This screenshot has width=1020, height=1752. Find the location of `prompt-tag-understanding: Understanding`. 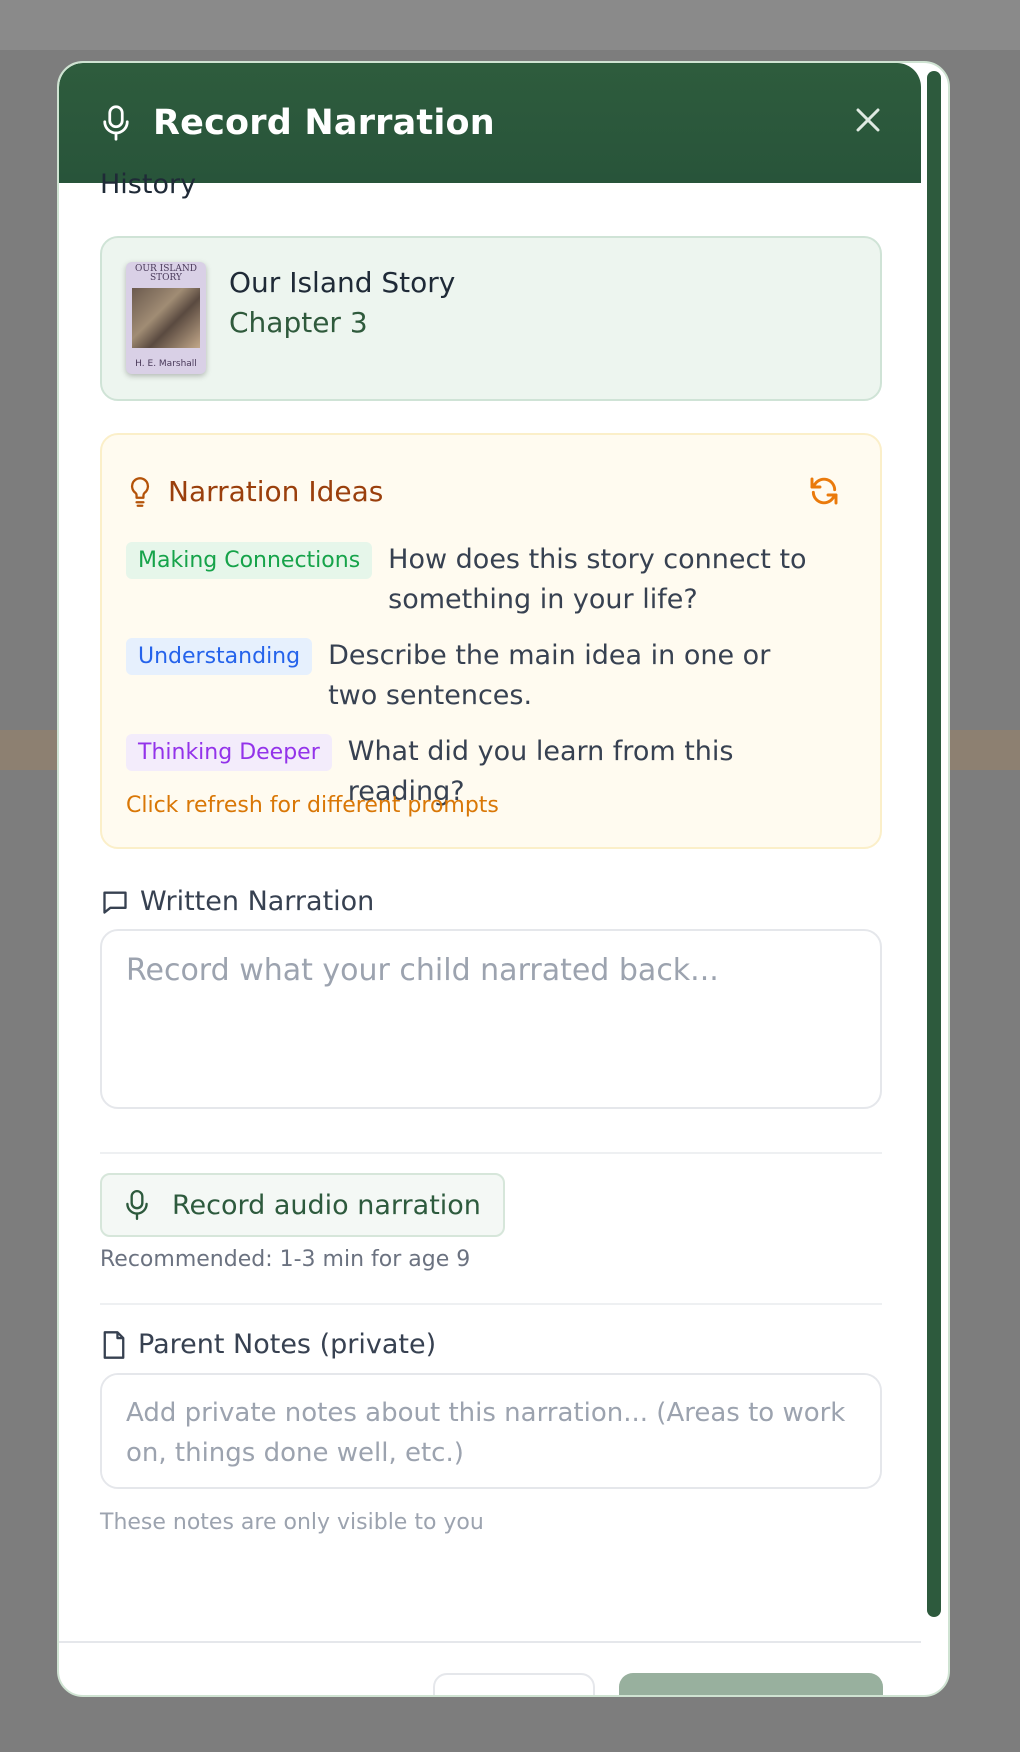

prompt-tag-understanding: Understanding is located at coordinates (219, 656).